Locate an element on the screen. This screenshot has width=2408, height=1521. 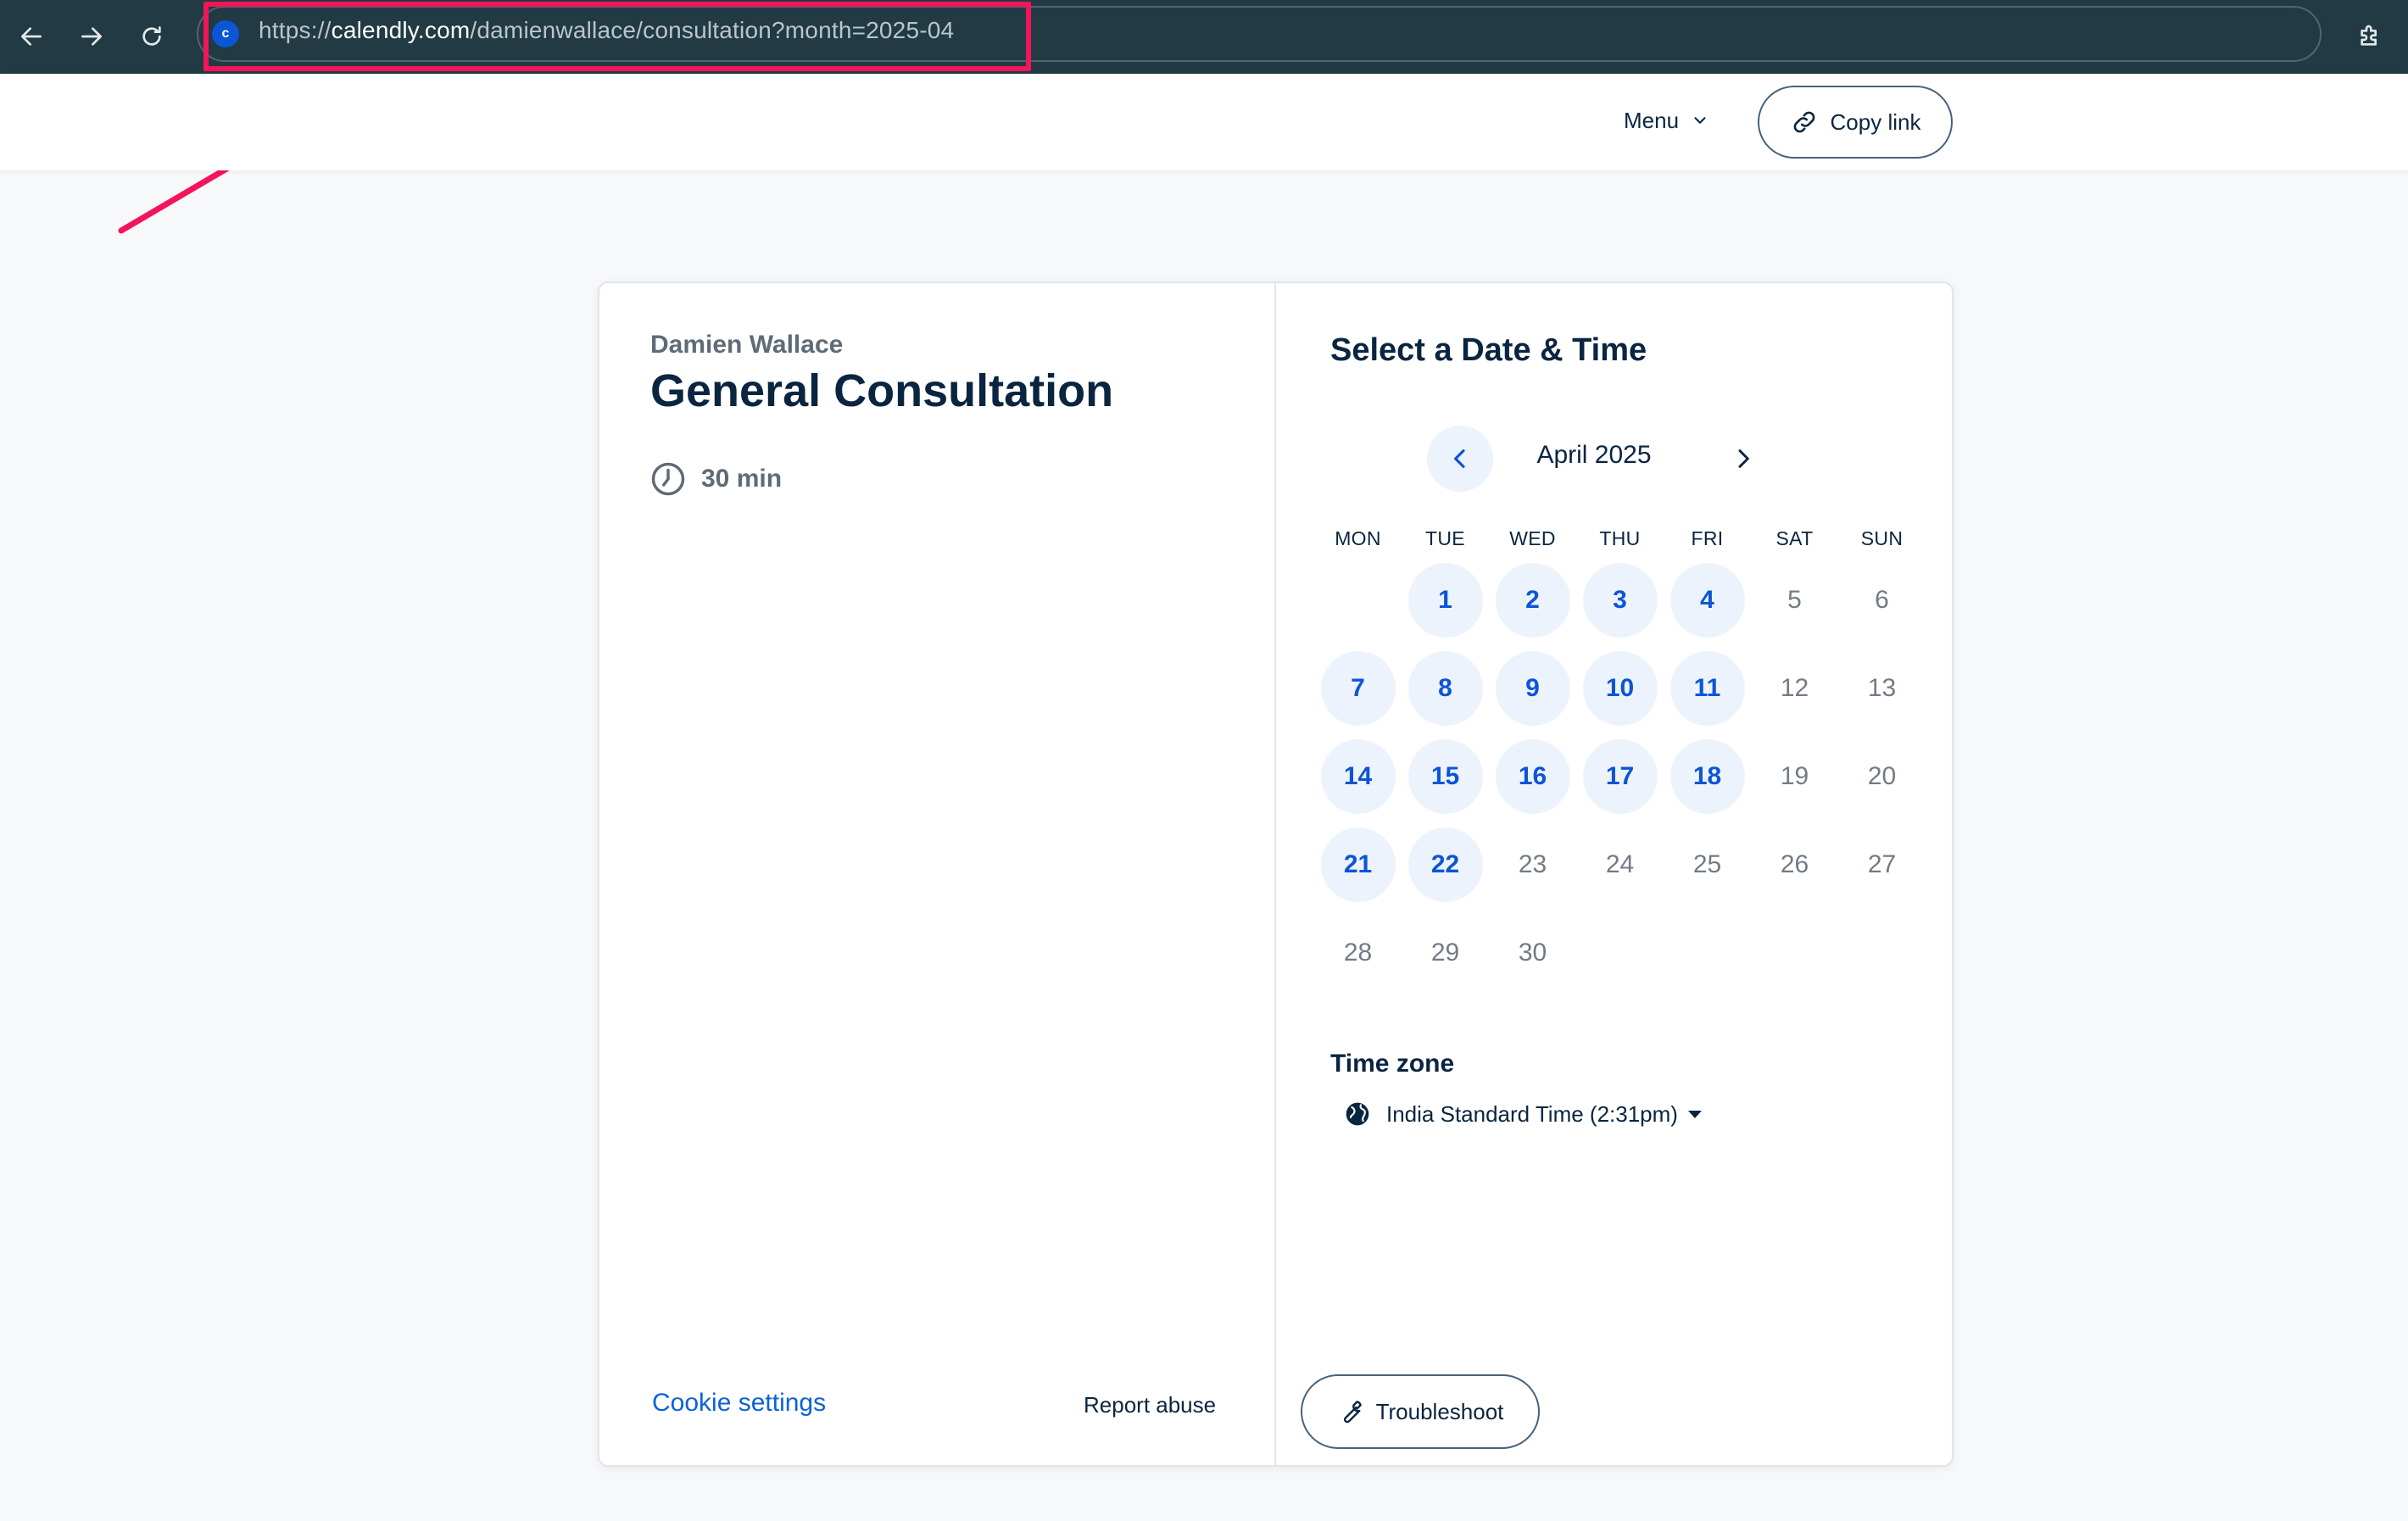
menu-button: Menu is located at coordinates (1666, 121).